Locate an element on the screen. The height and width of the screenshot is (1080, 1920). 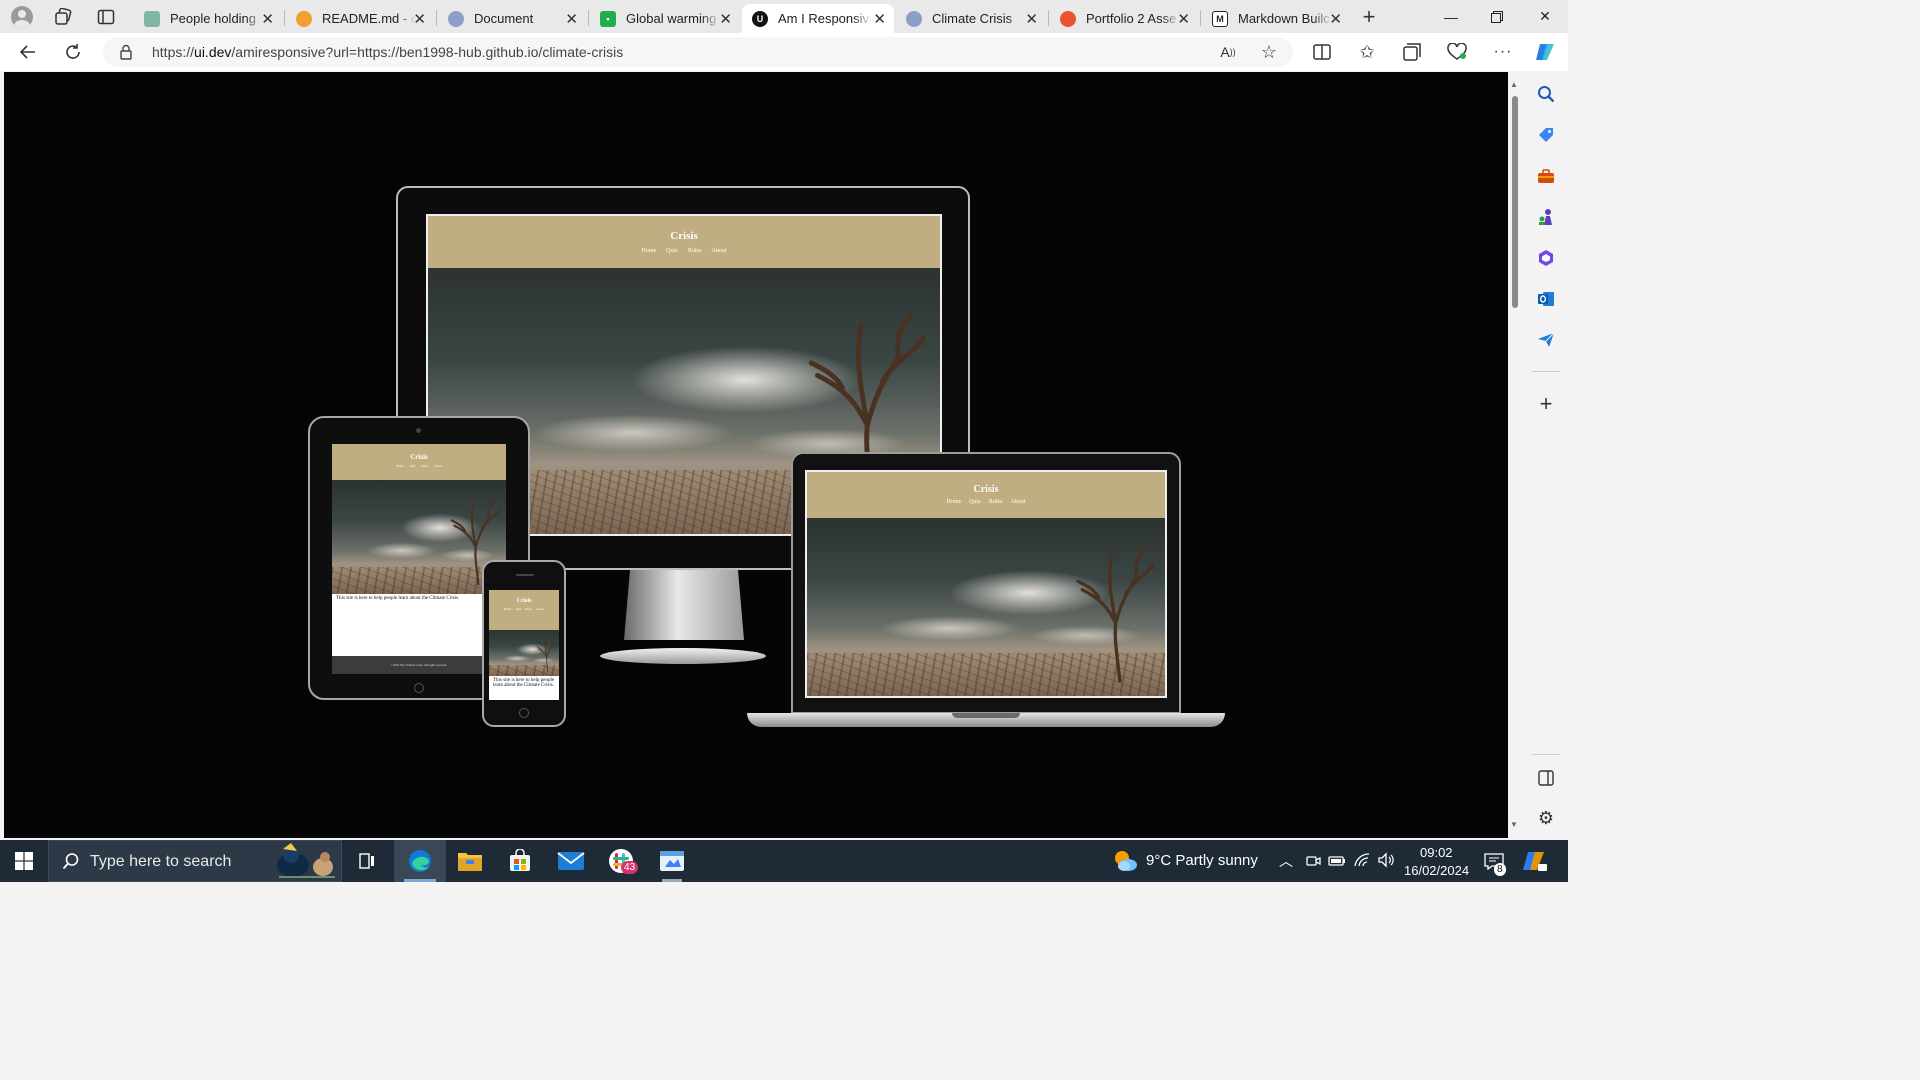
tab-readme: README.md - c ✕ is located at coordinates (360, 18).